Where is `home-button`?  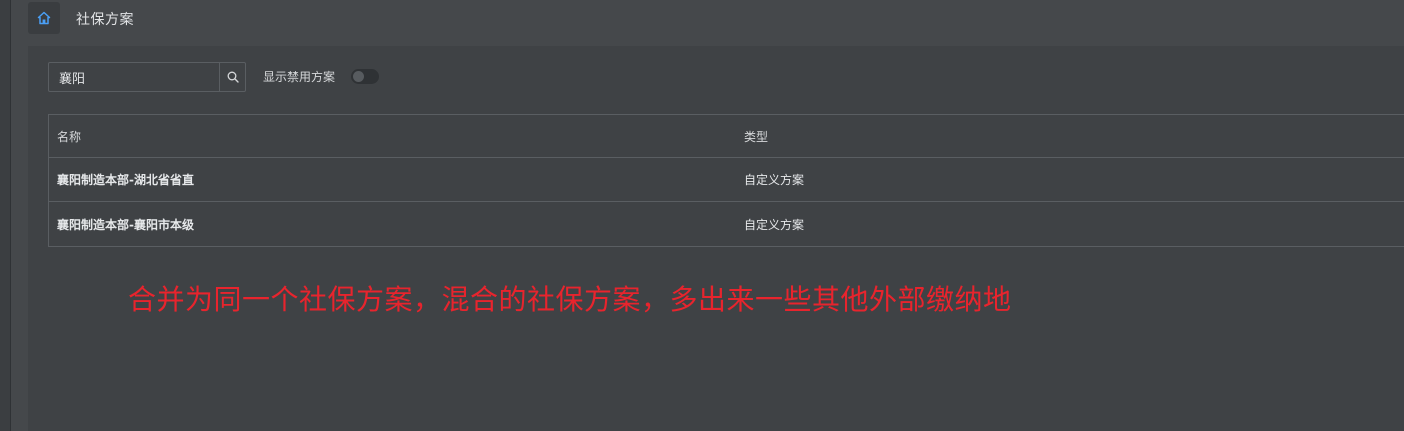 home-button is located at coordinates (44, 18).